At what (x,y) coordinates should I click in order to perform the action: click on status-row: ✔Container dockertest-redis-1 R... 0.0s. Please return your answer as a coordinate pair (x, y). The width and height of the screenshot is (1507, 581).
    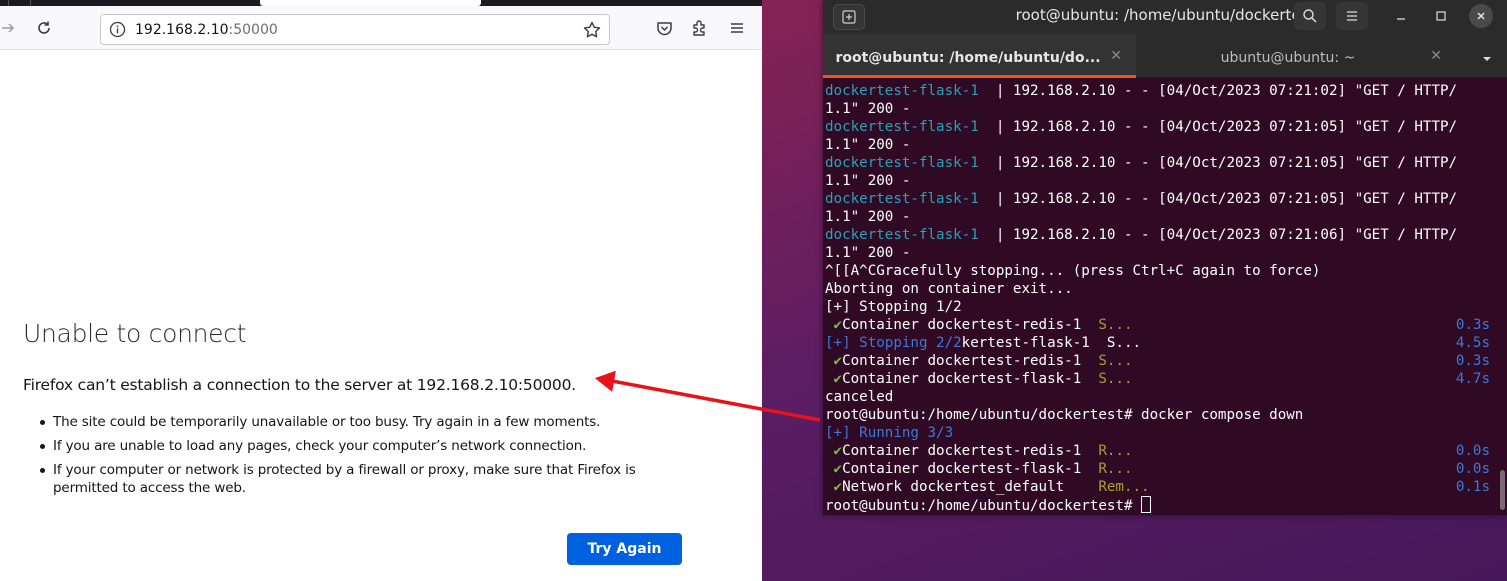
    Looking at the image, I should click on (1163, 451).